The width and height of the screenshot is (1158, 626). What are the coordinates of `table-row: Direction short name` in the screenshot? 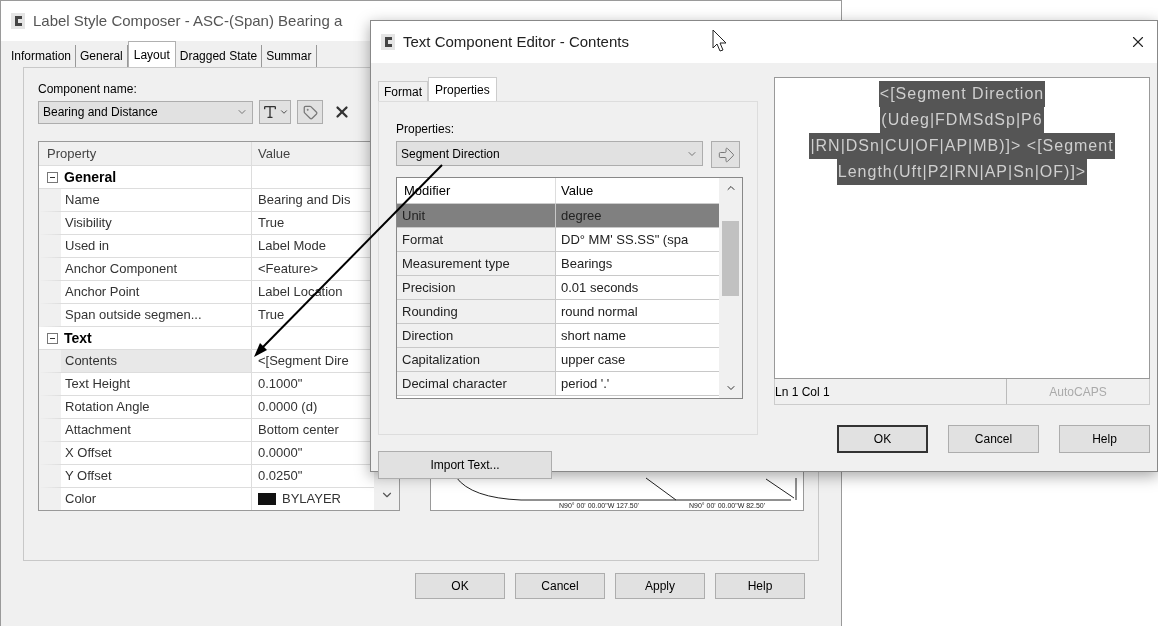 It's located at (558, 336).